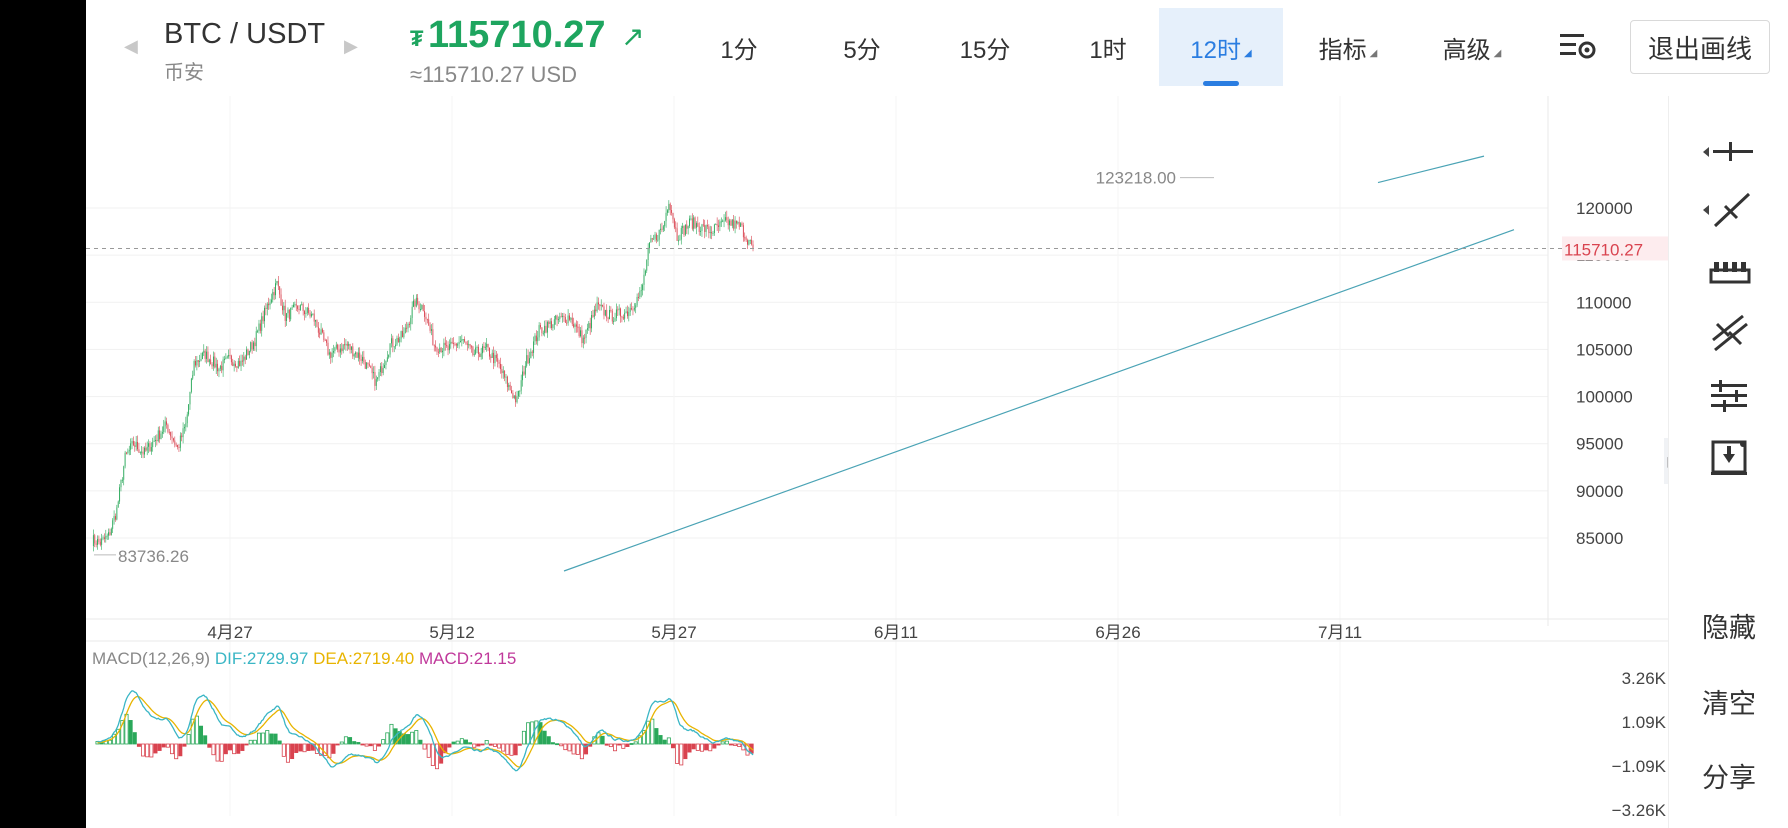  What do you see at coordinates (1728, 625) in the screenshot?
I see `hide-button: 隐藏` at bounding box center [1728, 625].